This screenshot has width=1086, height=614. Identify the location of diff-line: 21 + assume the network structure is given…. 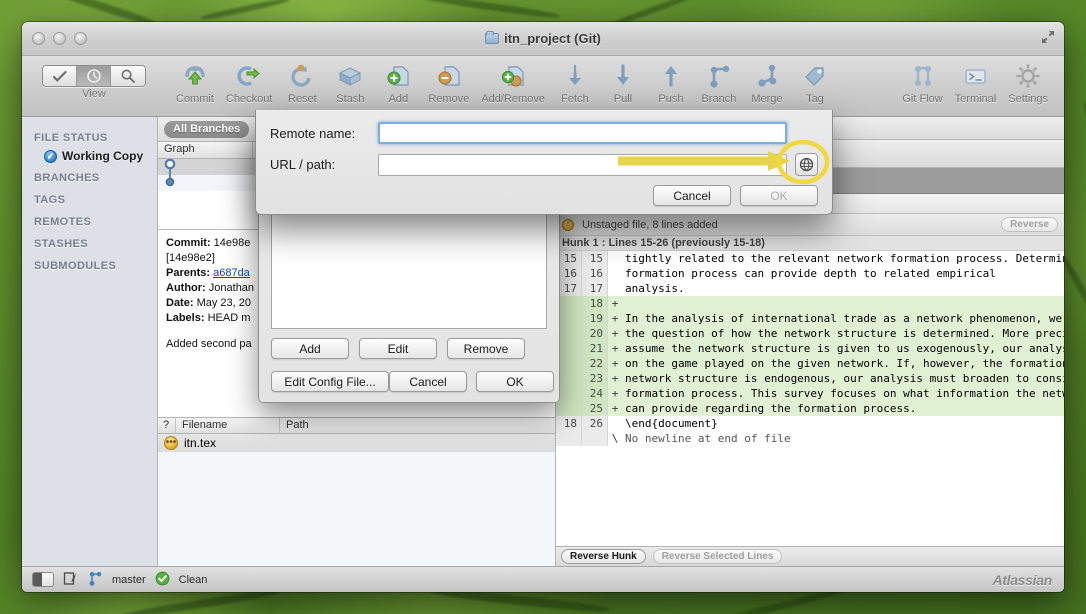
(810, 348).